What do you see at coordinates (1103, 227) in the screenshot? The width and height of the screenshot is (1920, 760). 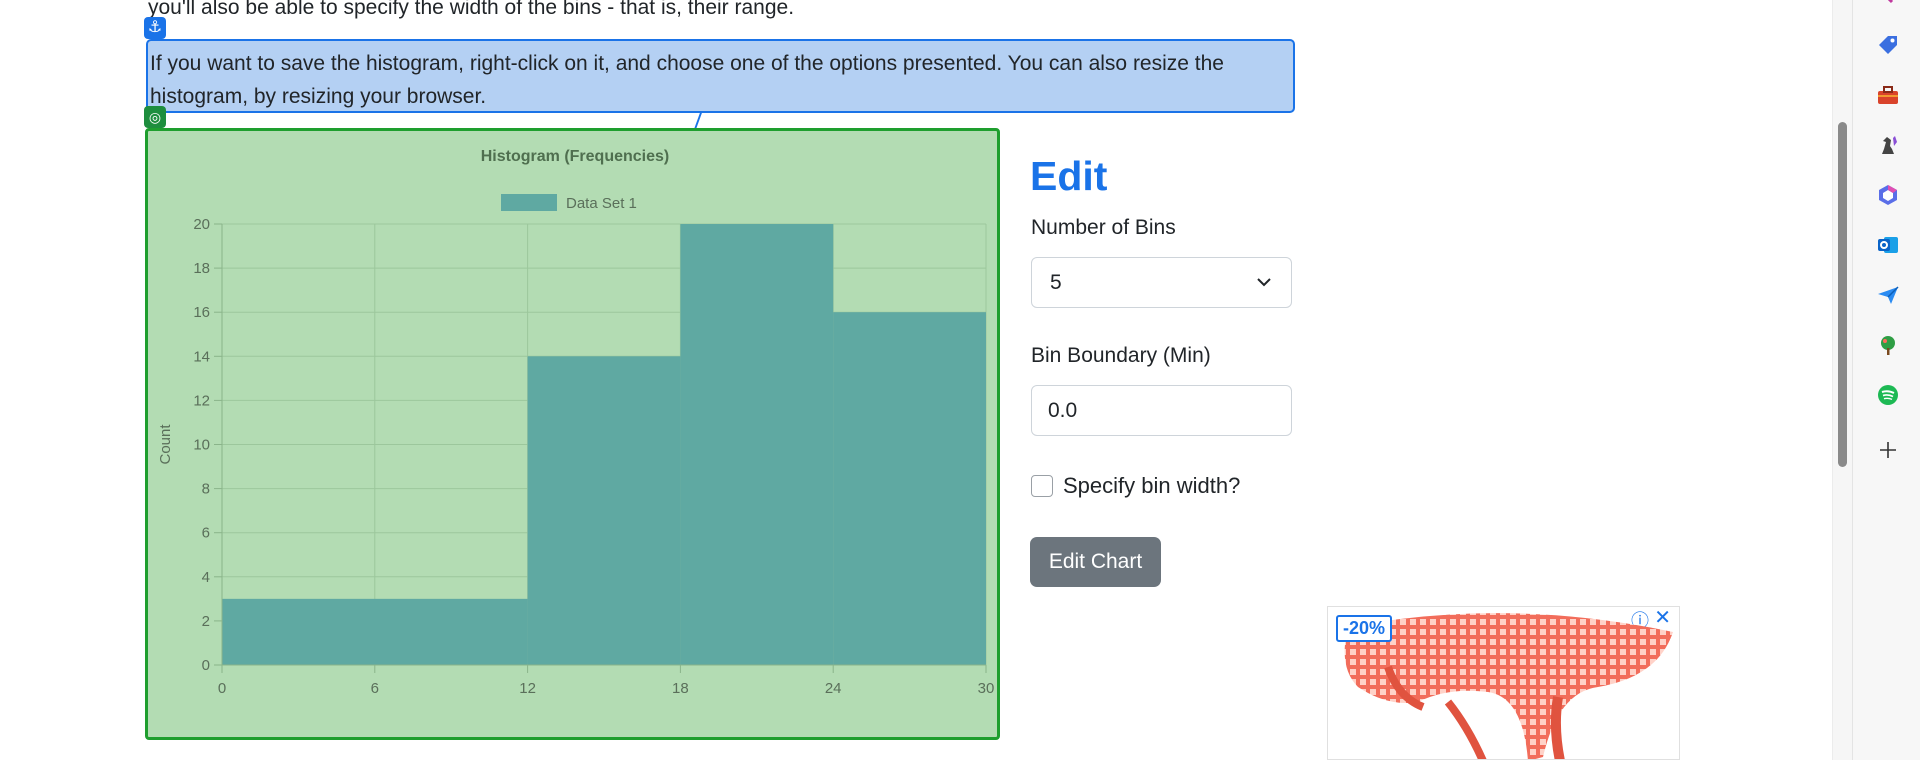 I see `number-of-bins-label: Number of Bins` at bounding box center [1103, 227].